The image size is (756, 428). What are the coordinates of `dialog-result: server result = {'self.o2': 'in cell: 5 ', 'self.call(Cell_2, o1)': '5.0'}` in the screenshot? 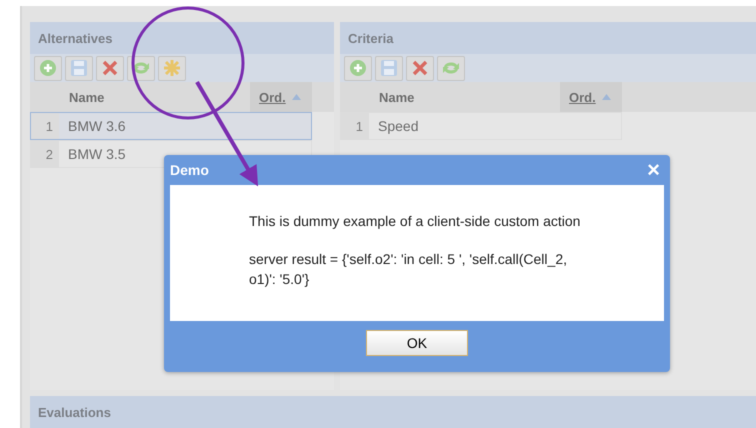 It's located at (408, 269).